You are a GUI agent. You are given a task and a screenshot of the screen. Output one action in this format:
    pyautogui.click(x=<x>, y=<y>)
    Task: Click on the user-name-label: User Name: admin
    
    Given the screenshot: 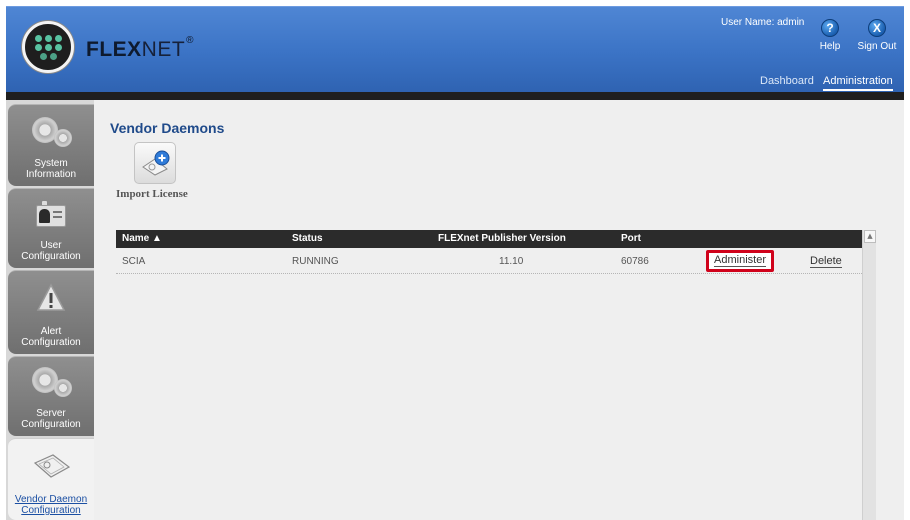 What is the action you would take?
    pyautogui.click(x=763, y=22)
    